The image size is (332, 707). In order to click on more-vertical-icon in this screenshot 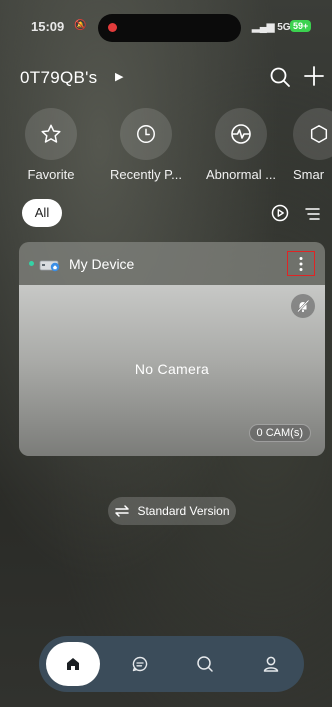, I will do `click(301, 263)`.